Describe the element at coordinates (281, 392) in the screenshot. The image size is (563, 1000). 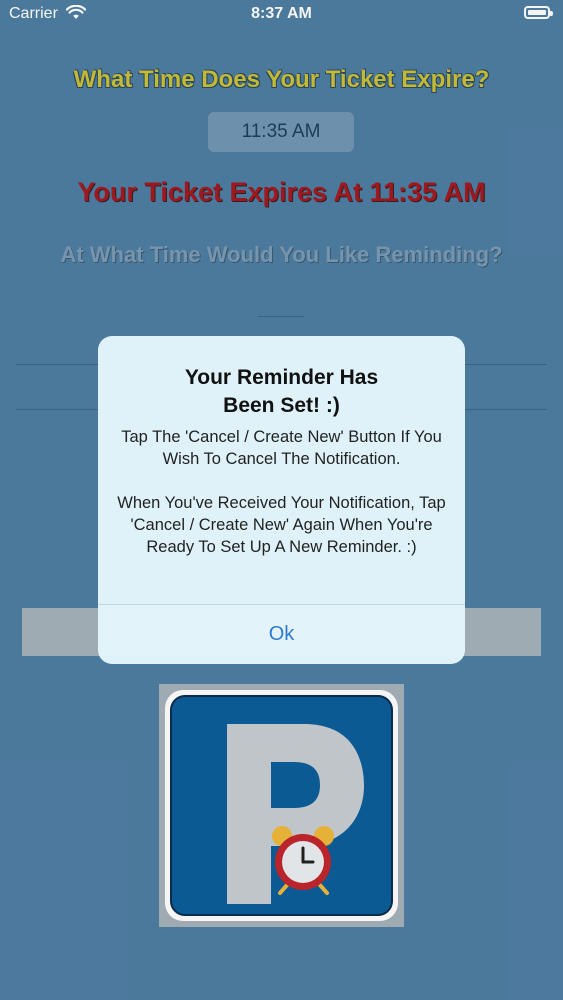
I see `alert-title: Your Reminder Has Been Set! :)` at that location.